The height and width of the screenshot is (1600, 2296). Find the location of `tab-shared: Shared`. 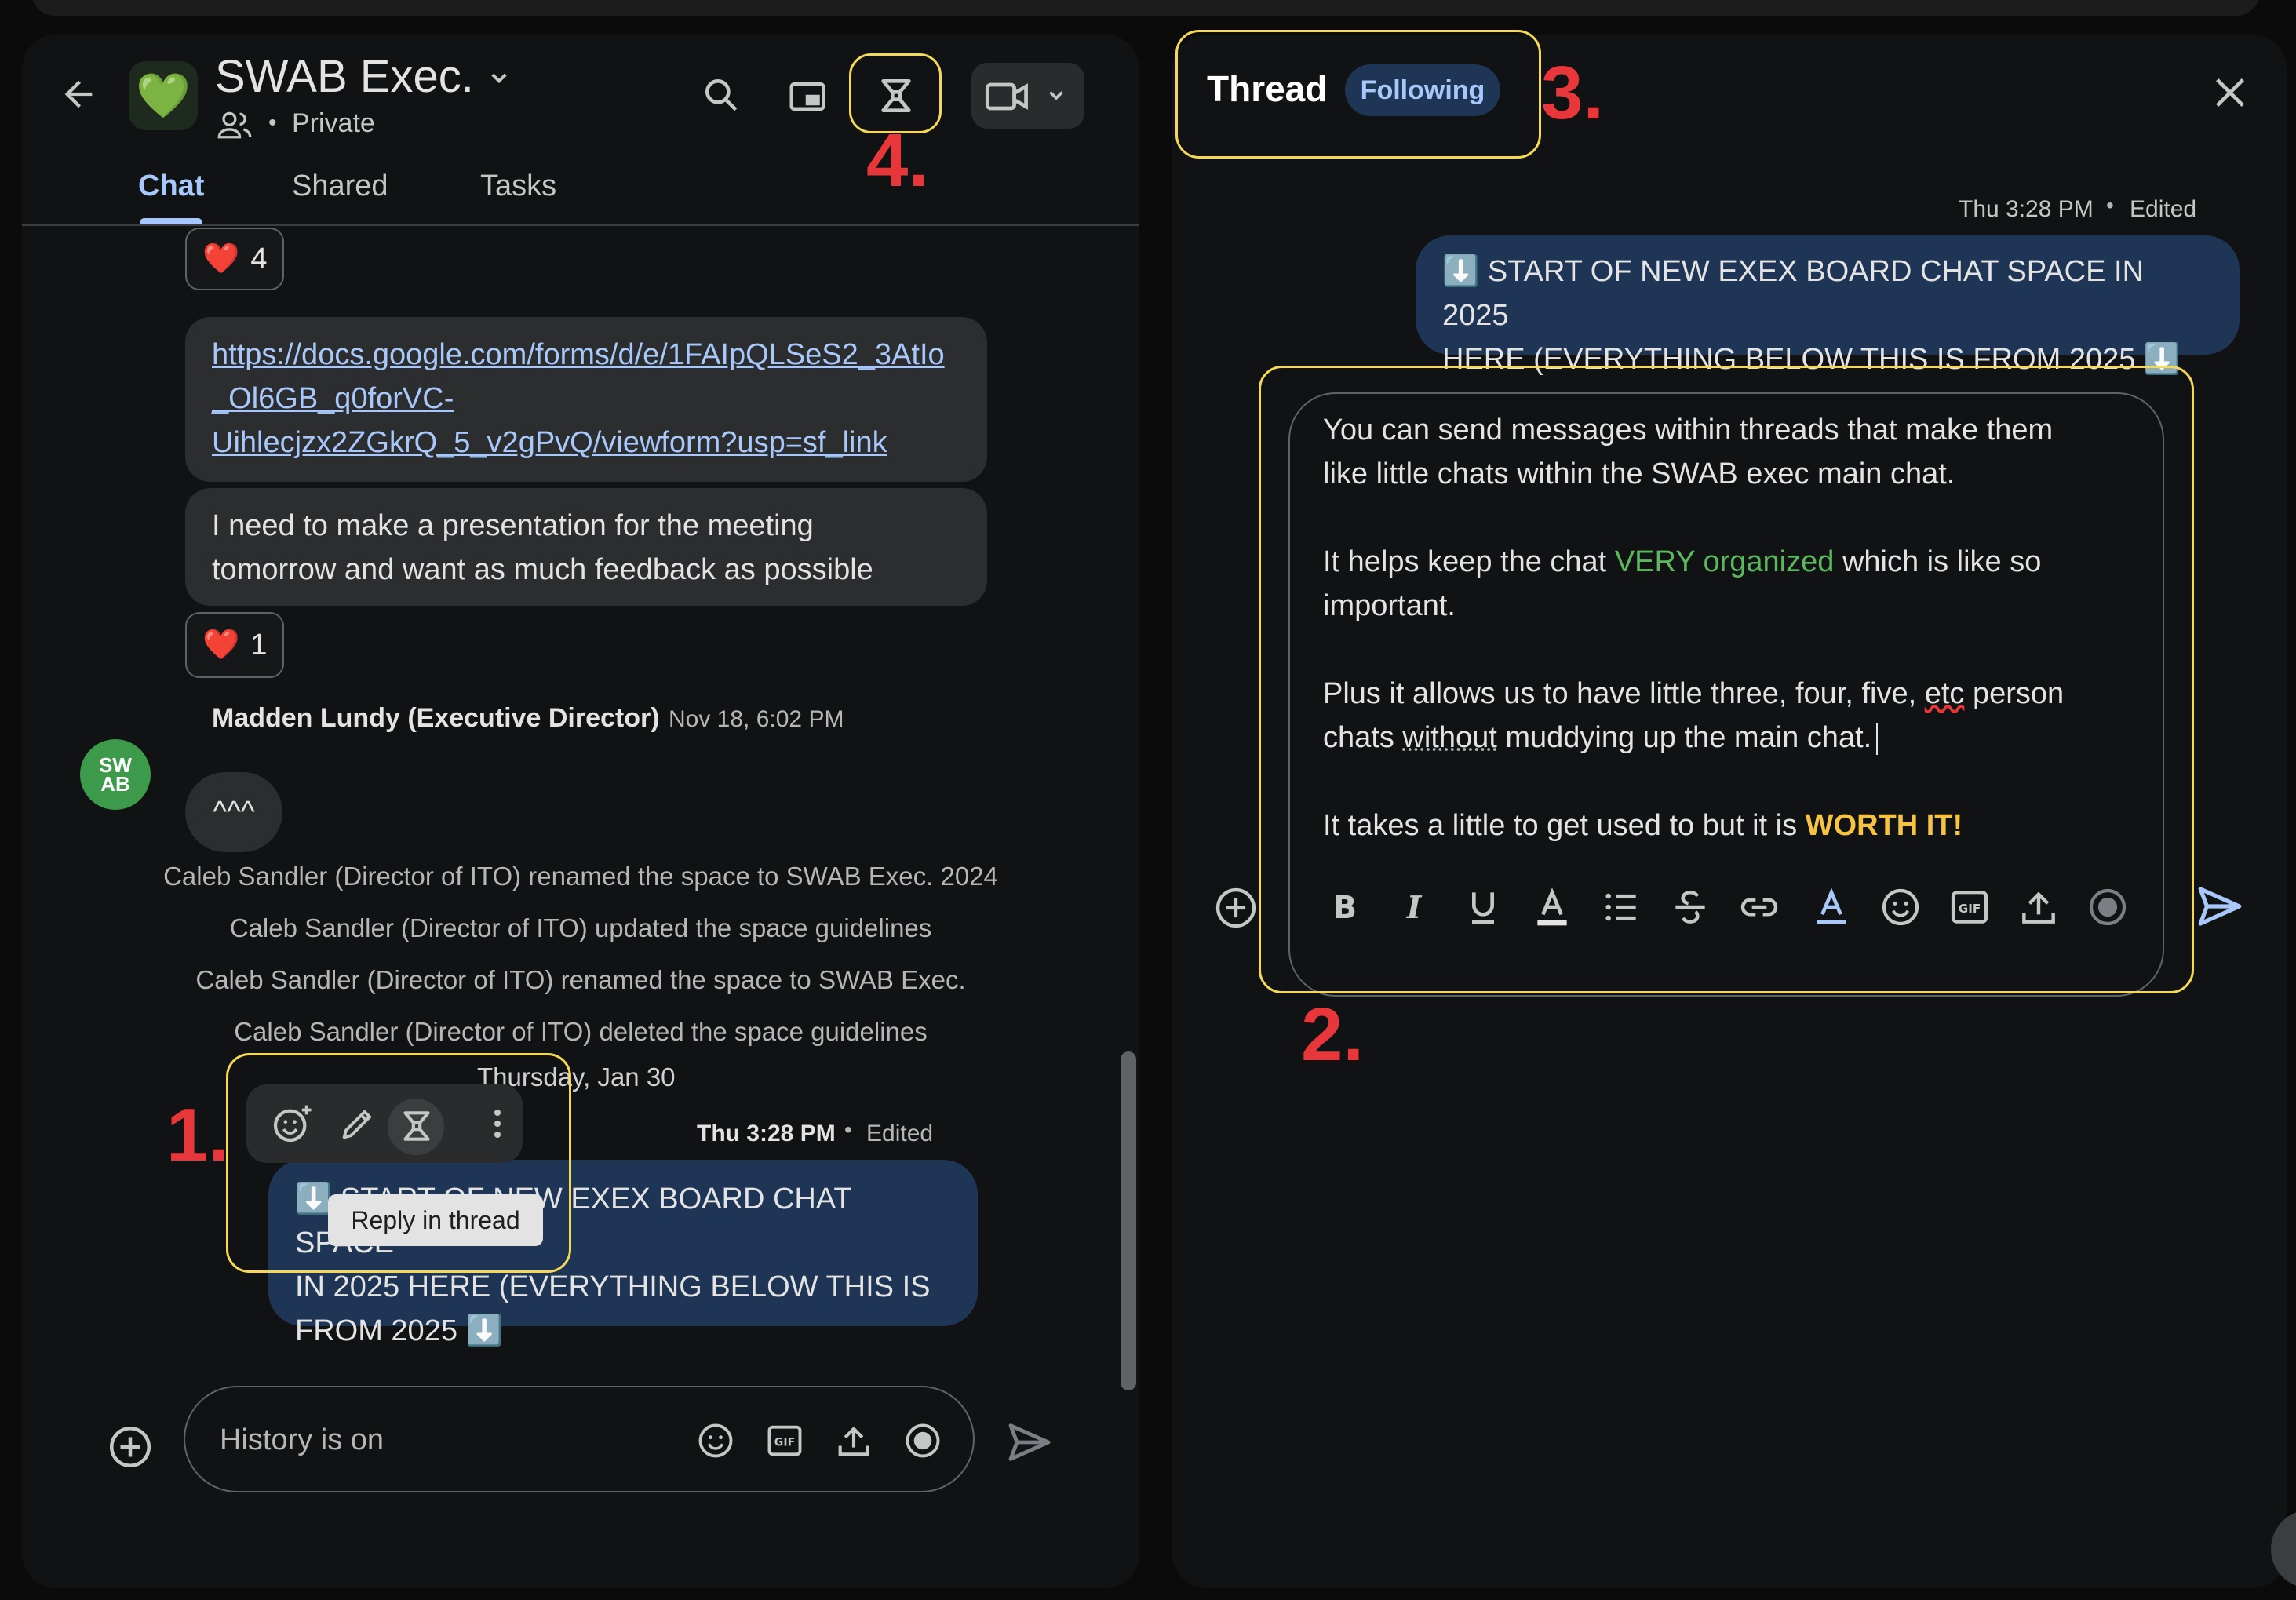

tab-shared: Shared is located at coordinates (340, 186).